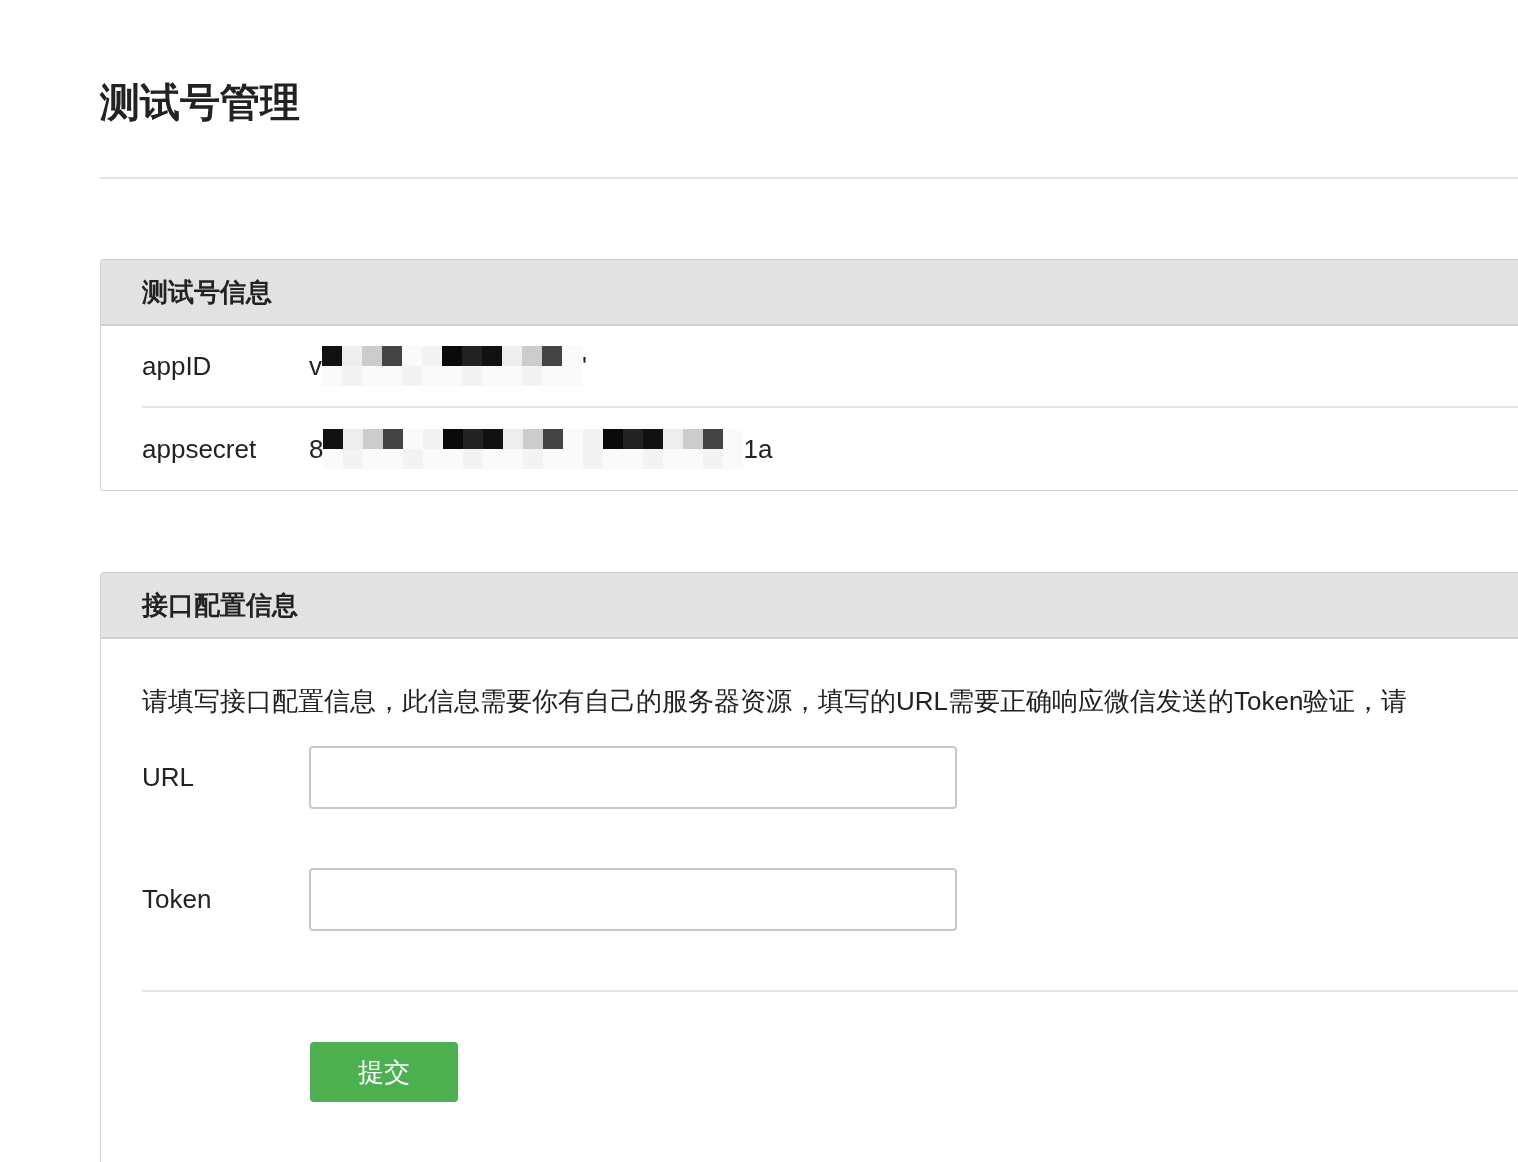 The image size is (1518, 1162). What do you see at coordinates (200, 449) in the screenshot?
I see `field-label: appsecret` at bounding box center [200, 449].